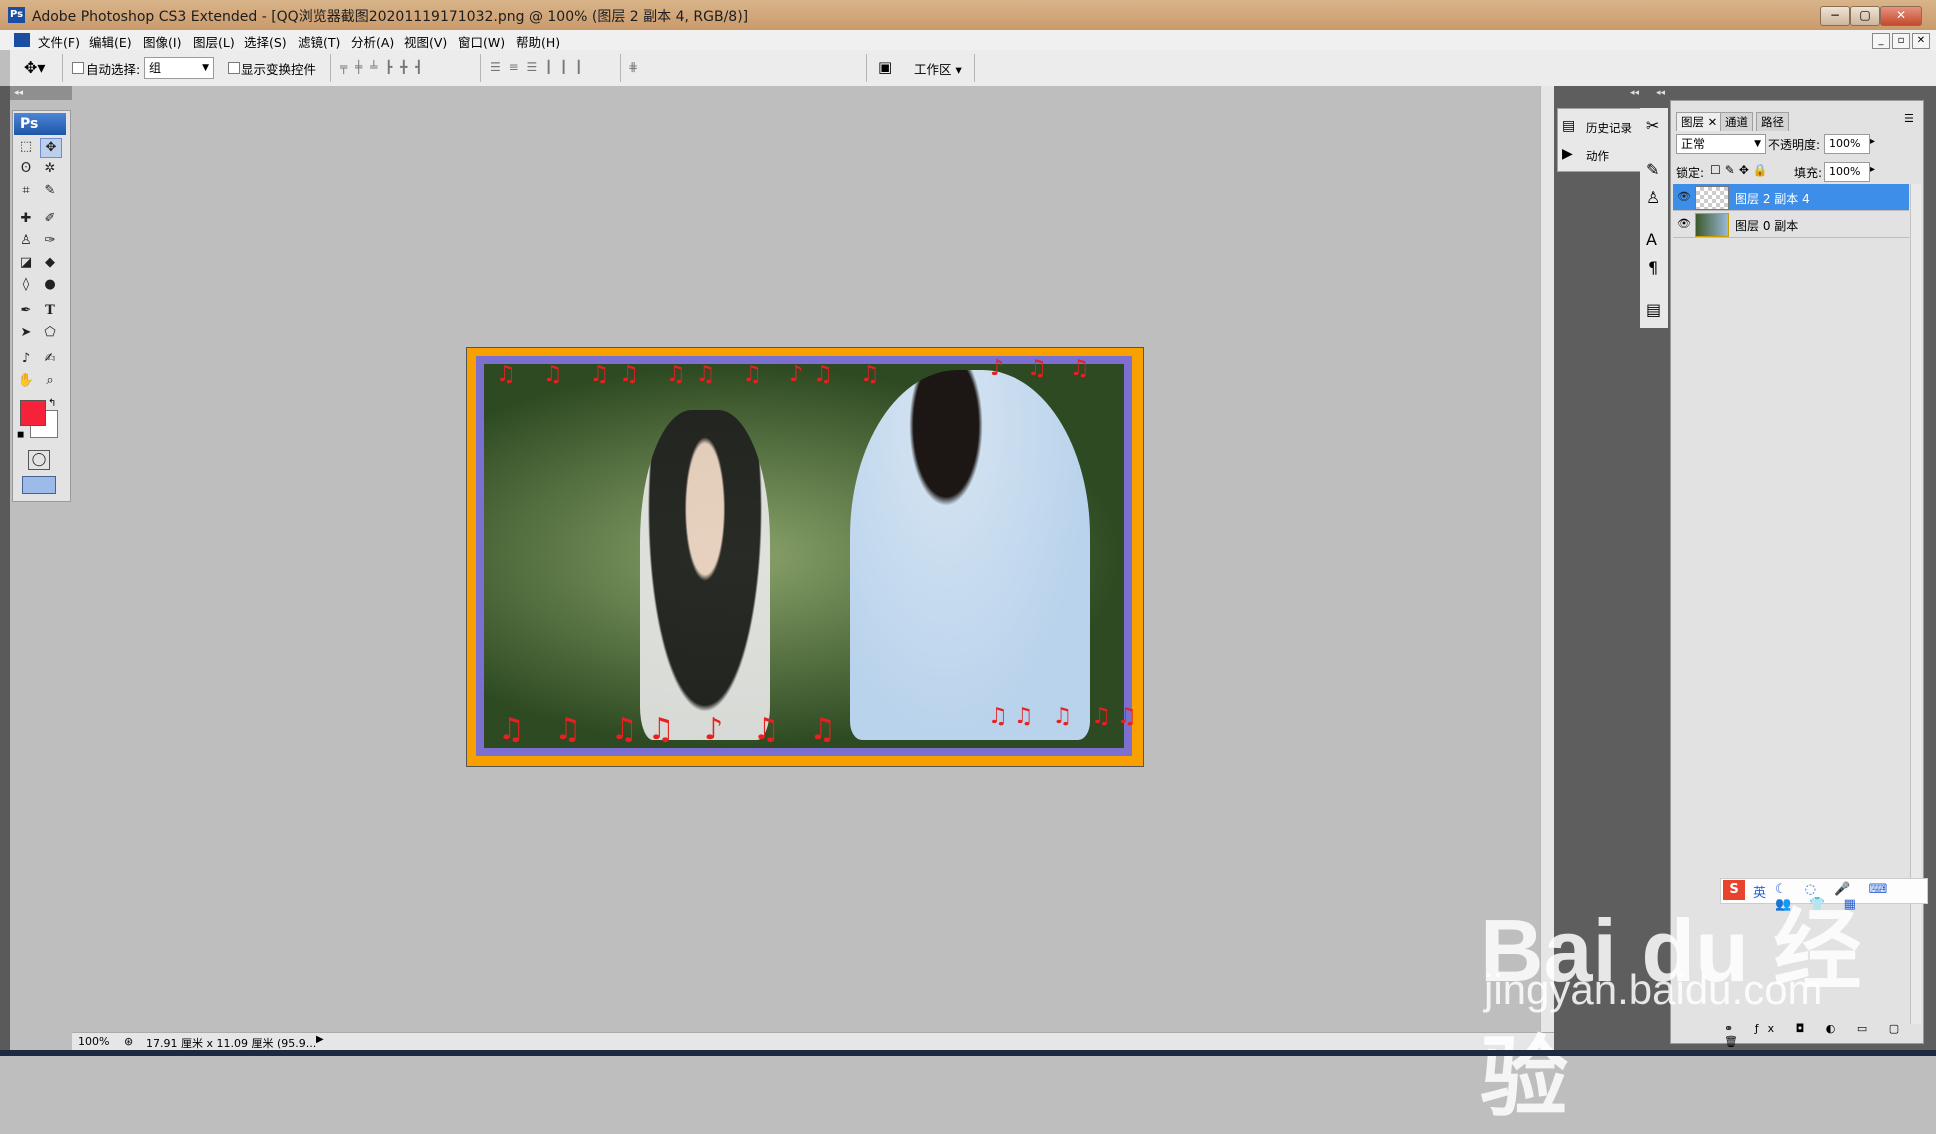 This screenshot has height=1134, width=1936. I want to click on fill-input: 100%, so click(1847, 172).